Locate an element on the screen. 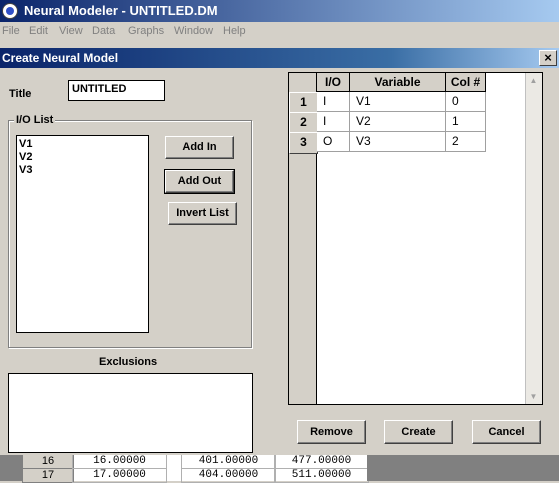  menu-edit: Edit is located at coordinates (38, 31).